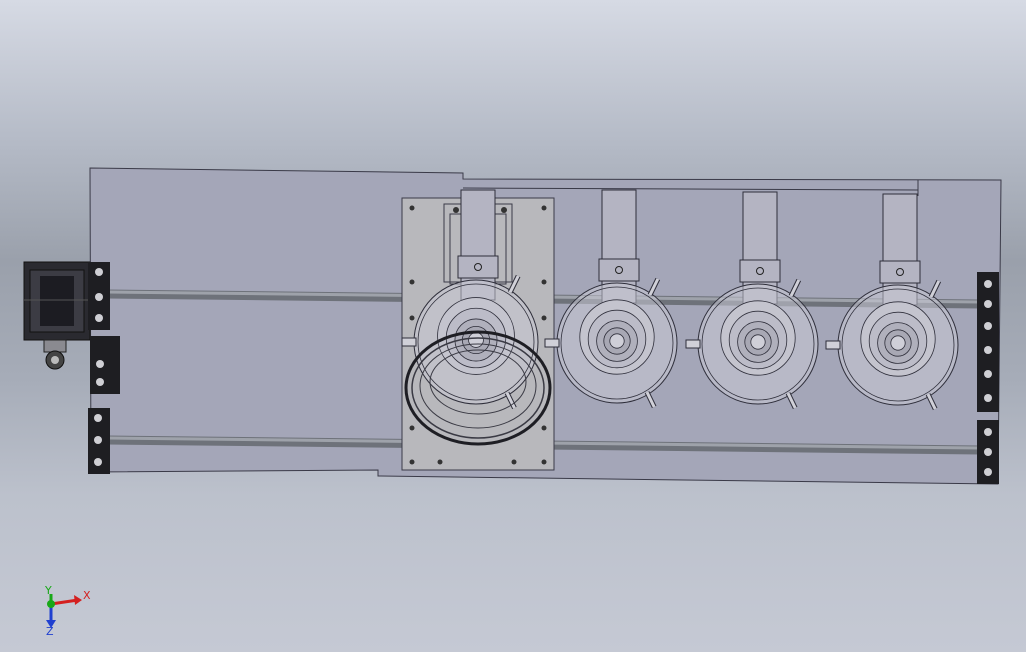 The height and width of the screenshot is (652, 1026). Describe the element at coordinates (988, 452) in the screenshot. I see `right-bracket-lower` at that location.